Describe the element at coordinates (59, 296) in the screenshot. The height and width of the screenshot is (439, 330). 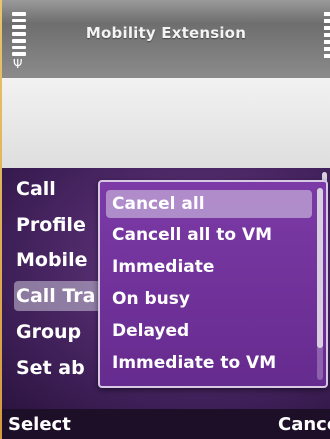
I see `menu-item-call-transfer: Call Tra` at that location.